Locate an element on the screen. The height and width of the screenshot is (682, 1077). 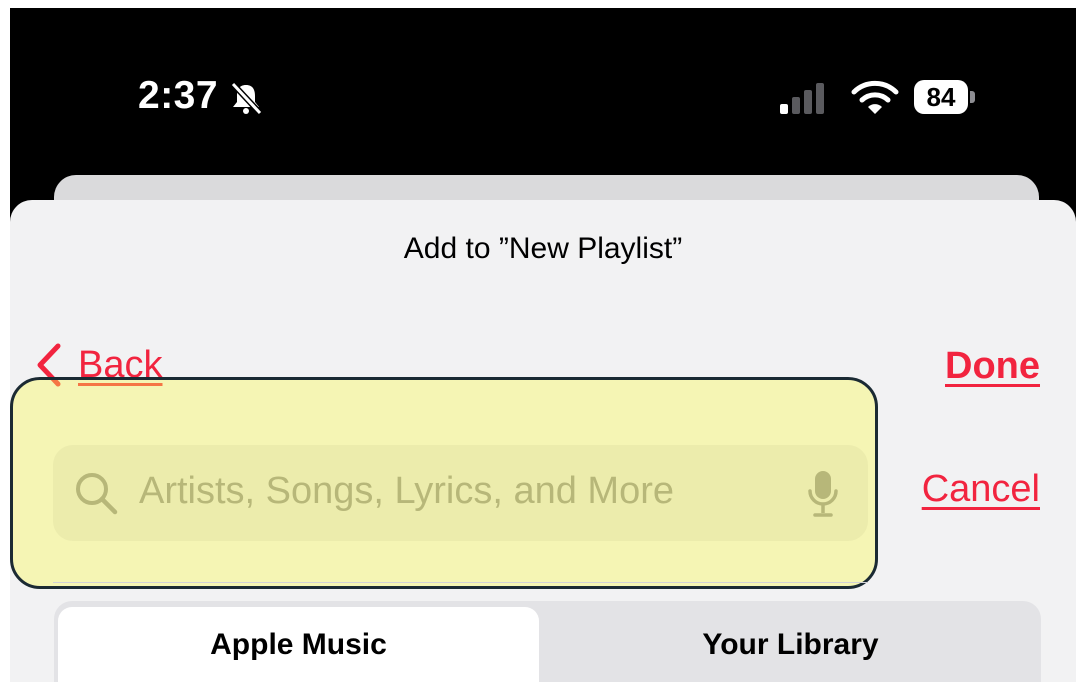
cellular-signal-icon is located at coordinates (802, 98).